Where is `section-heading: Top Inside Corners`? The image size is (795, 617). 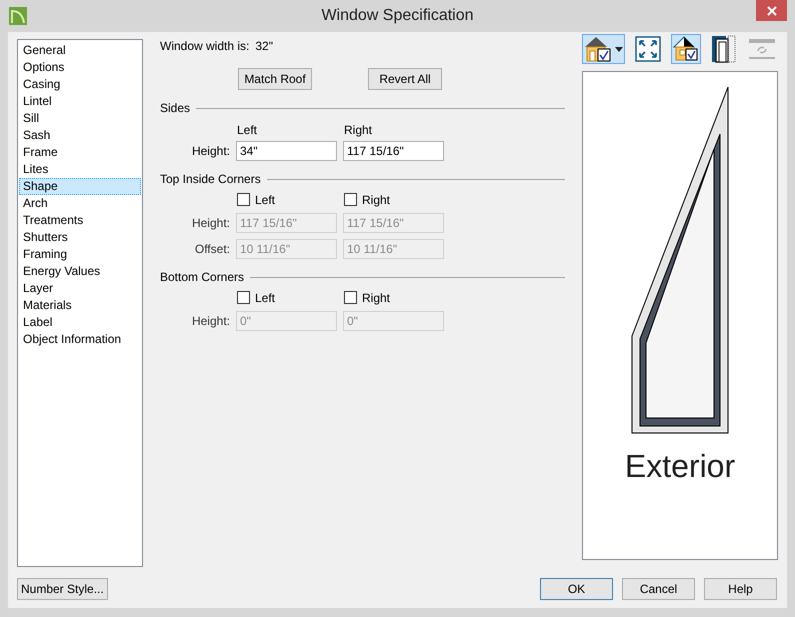
section-heading: Top Inside Corners is located at coordinates (210, 179).